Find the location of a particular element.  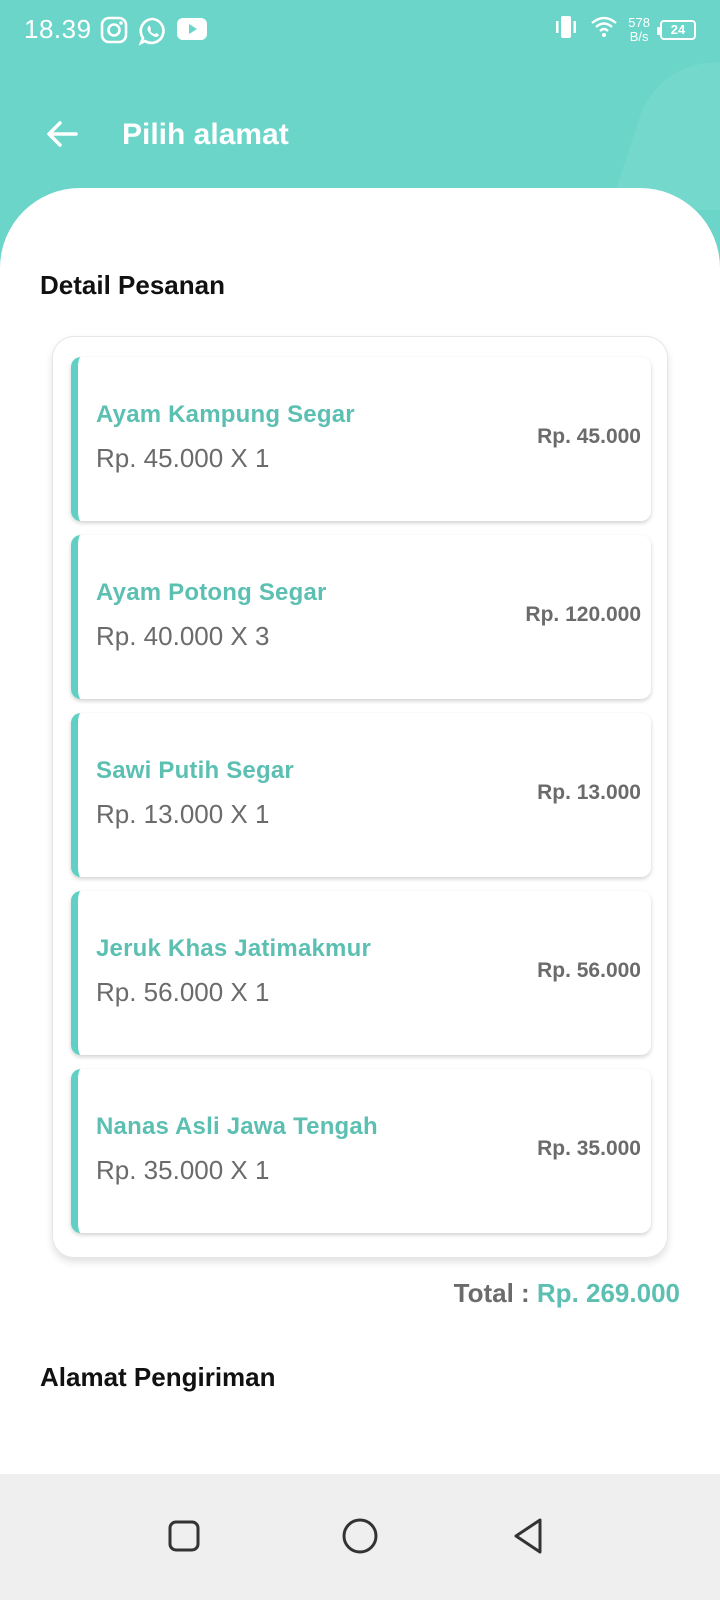

address-section-title: Alamat Pengiriman is located at coordinates (158, 1377).